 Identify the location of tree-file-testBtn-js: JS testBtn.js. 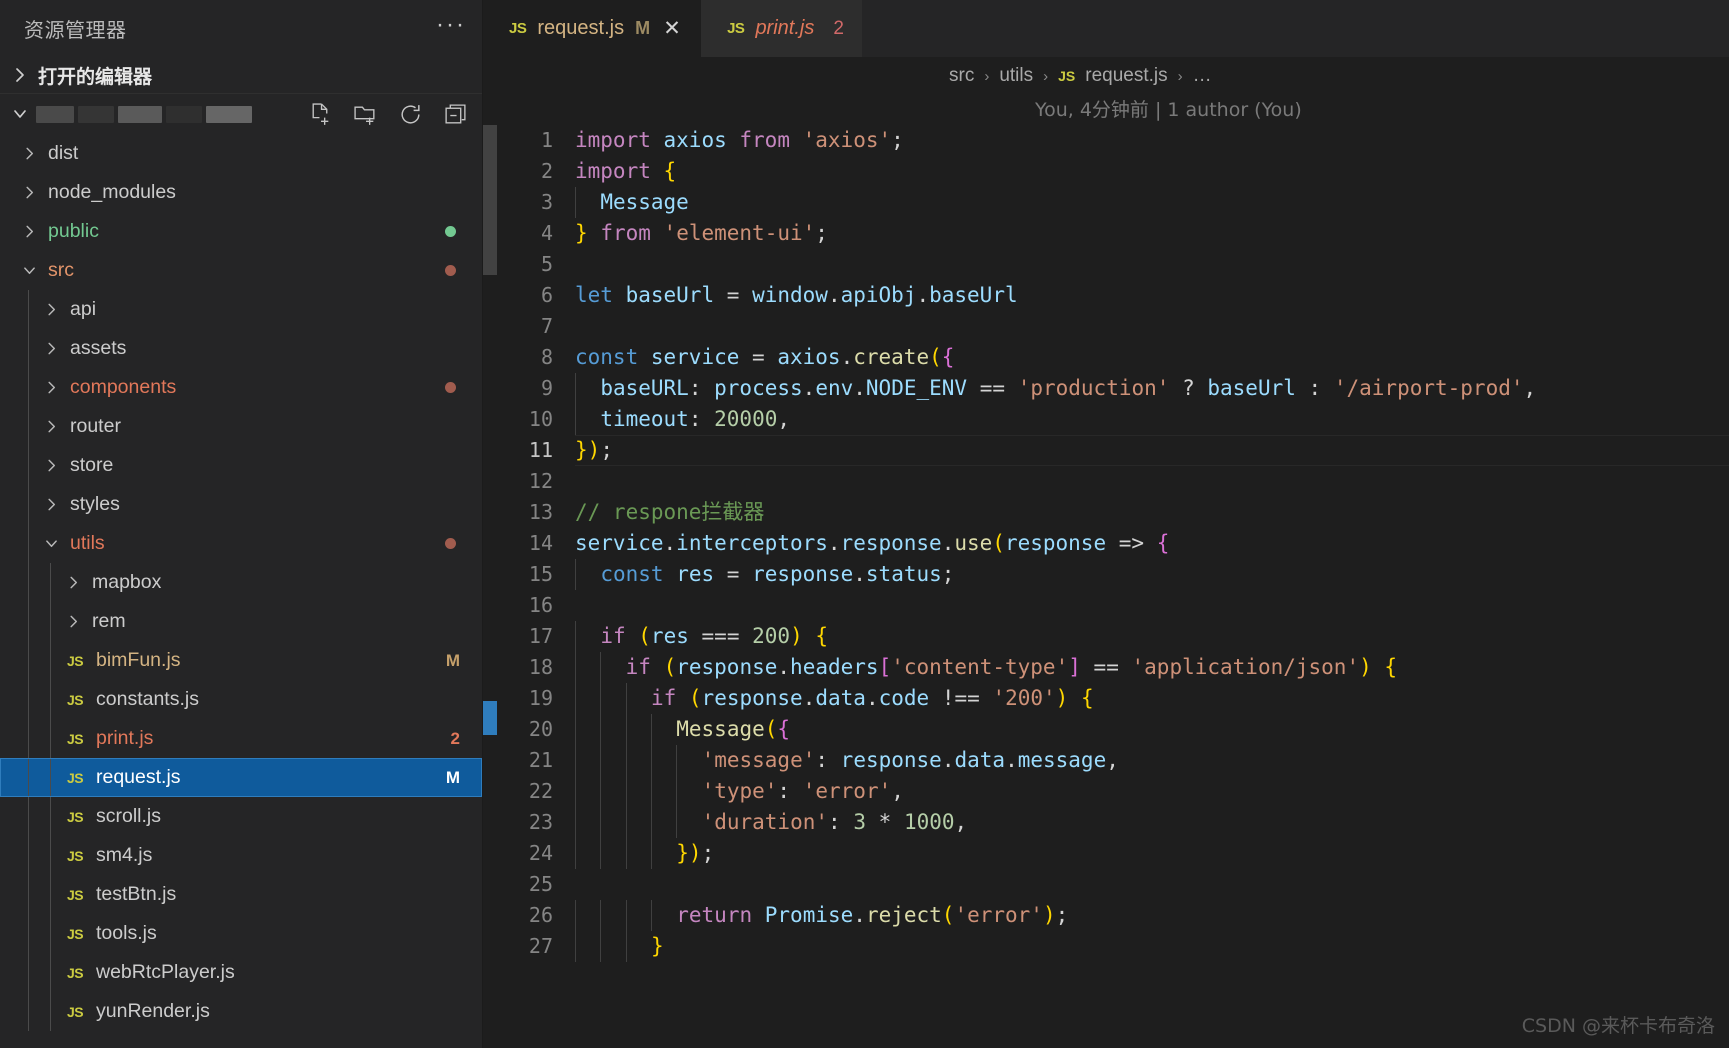
(241, 894).